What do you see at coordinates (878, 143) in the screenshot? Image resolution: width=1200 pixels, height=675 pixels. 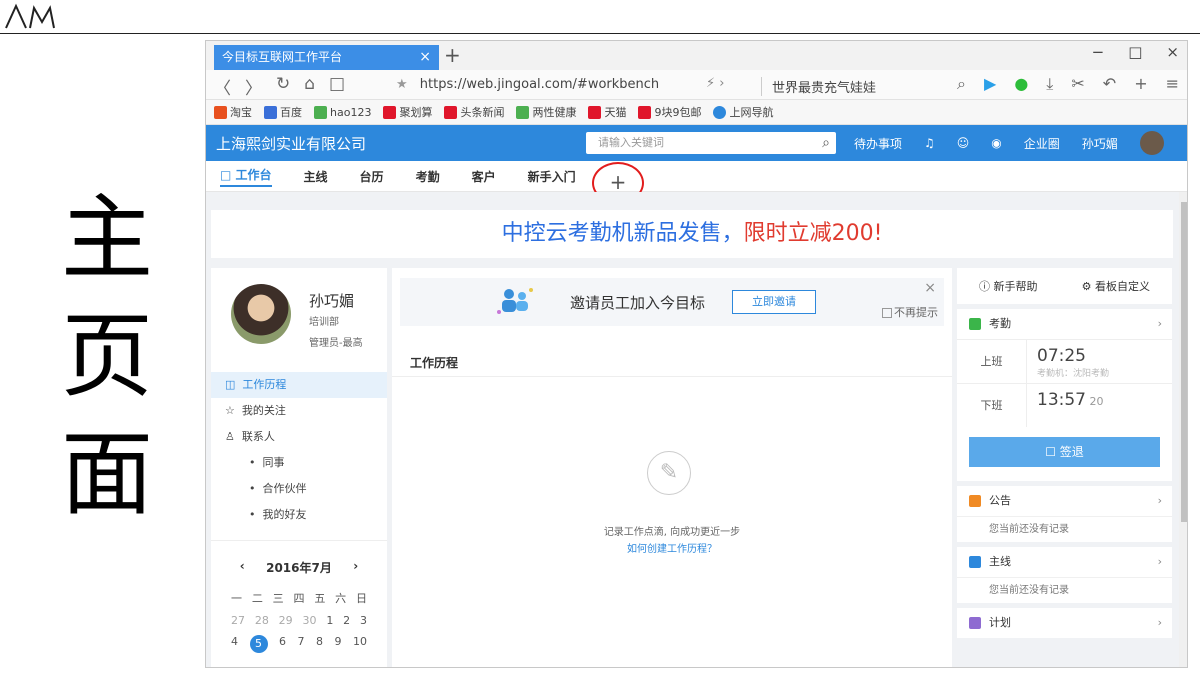 I see `todo-link: 待办事项` at bounding box center [878, 143].